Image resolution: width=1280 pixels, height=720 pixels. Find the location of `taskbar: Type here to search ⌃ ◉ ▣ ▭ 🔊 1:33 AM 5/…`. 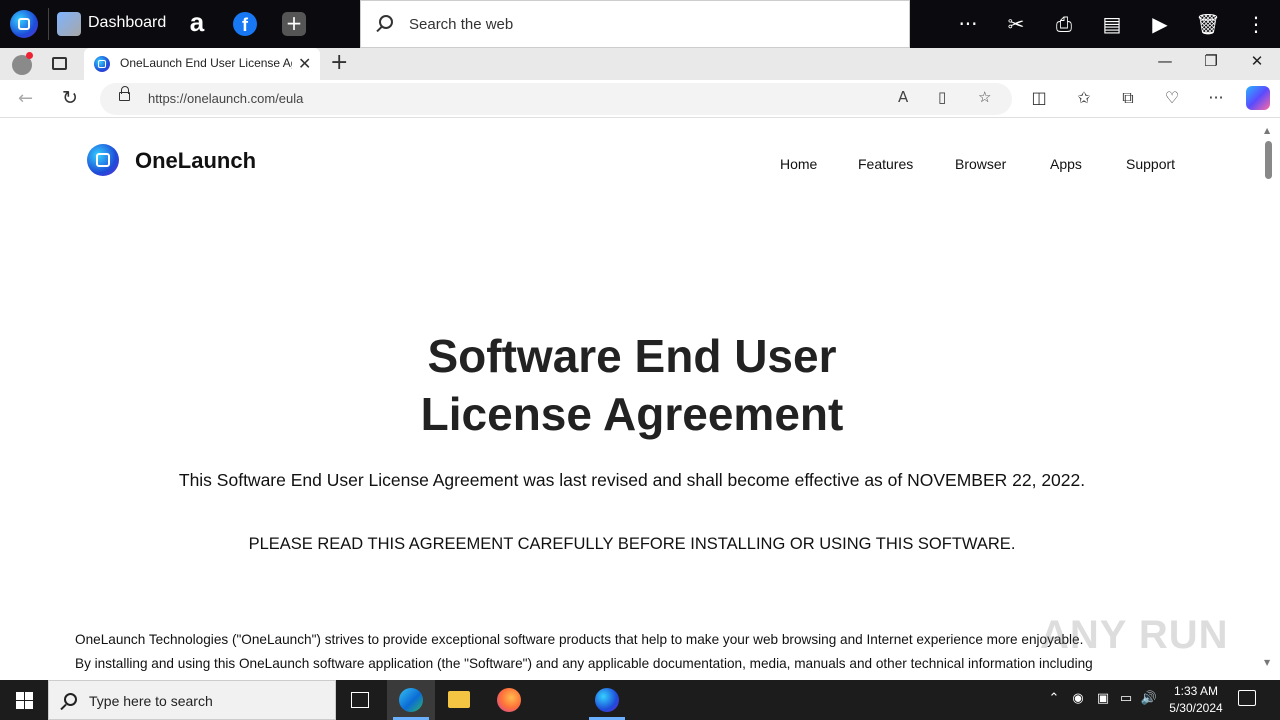

taskbar: Type here to search ⌃ ◉ ▣ ▭ 🔊 1:33 AM 5/… is located at coordinates (640, 700).